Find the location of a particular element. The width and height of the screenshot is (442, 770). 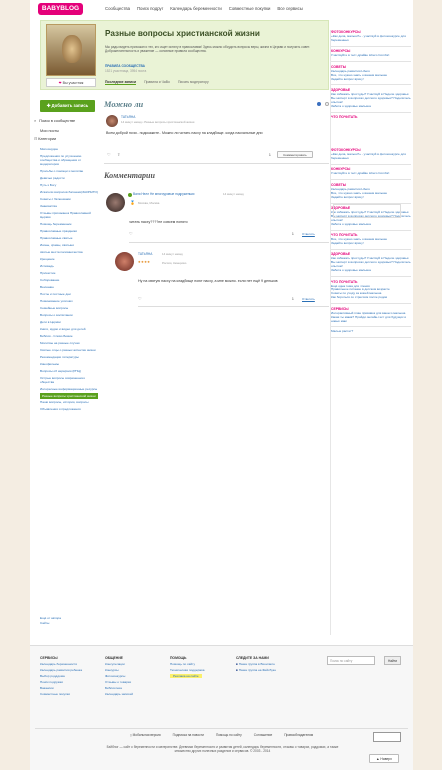

rules-link: ПРАВИЛА СООБЩЕСТВА is located at coordinates (125, 66).